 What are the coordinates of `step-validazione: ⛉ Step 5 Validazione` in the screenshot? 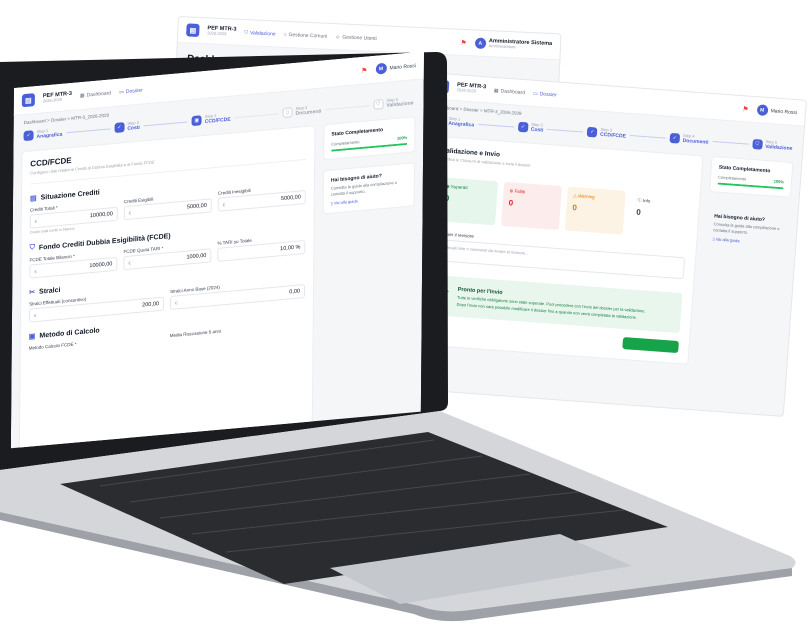 It's located at (393, 103).